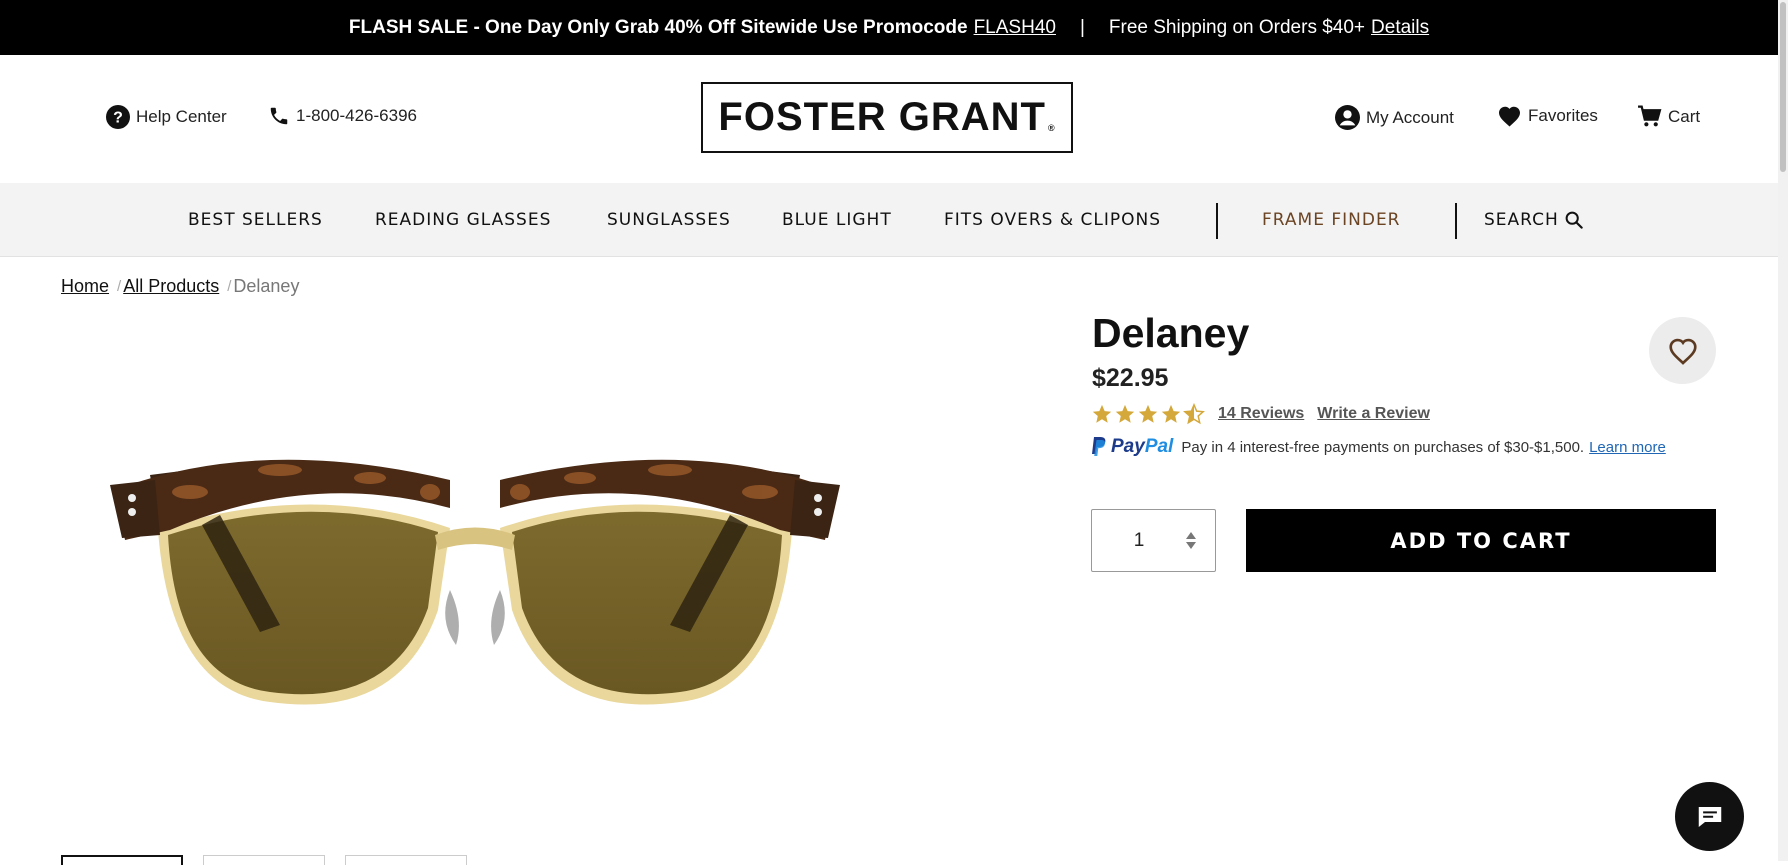 The width and height of the screenshot is (1788, 865). I want to click on phone-icon, so click(279, 116).